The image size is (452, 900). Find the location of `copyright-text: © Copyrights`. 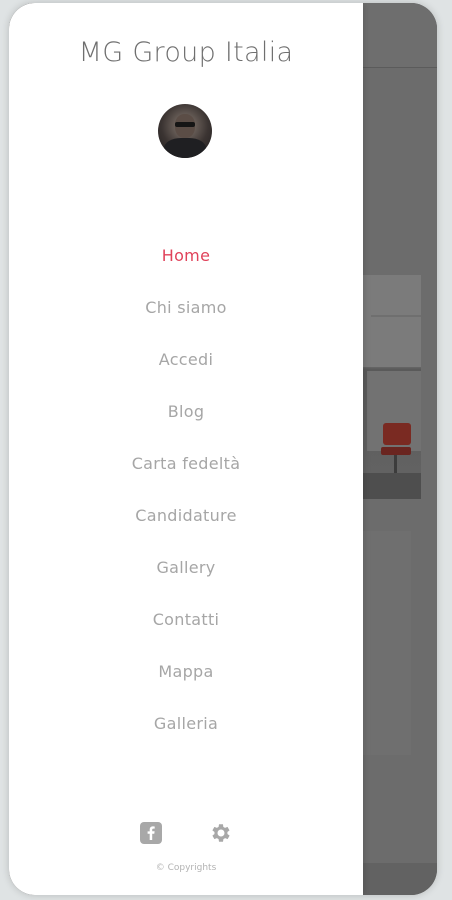

copyright-text: © Copyrights is located at coordinates (186, 868).